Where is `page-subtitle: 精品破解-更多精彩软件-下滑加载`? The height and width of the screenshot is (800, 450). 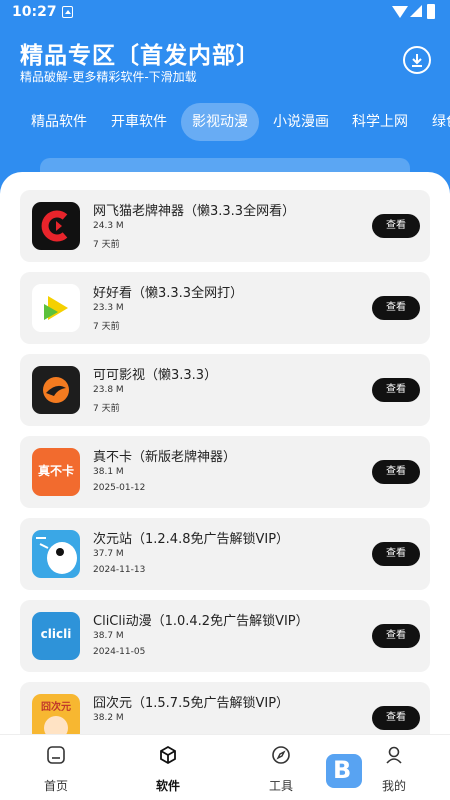
page-subtitle: 精品破解-更多精彩软件-下滑加载 is located at coordinates (108, 77).